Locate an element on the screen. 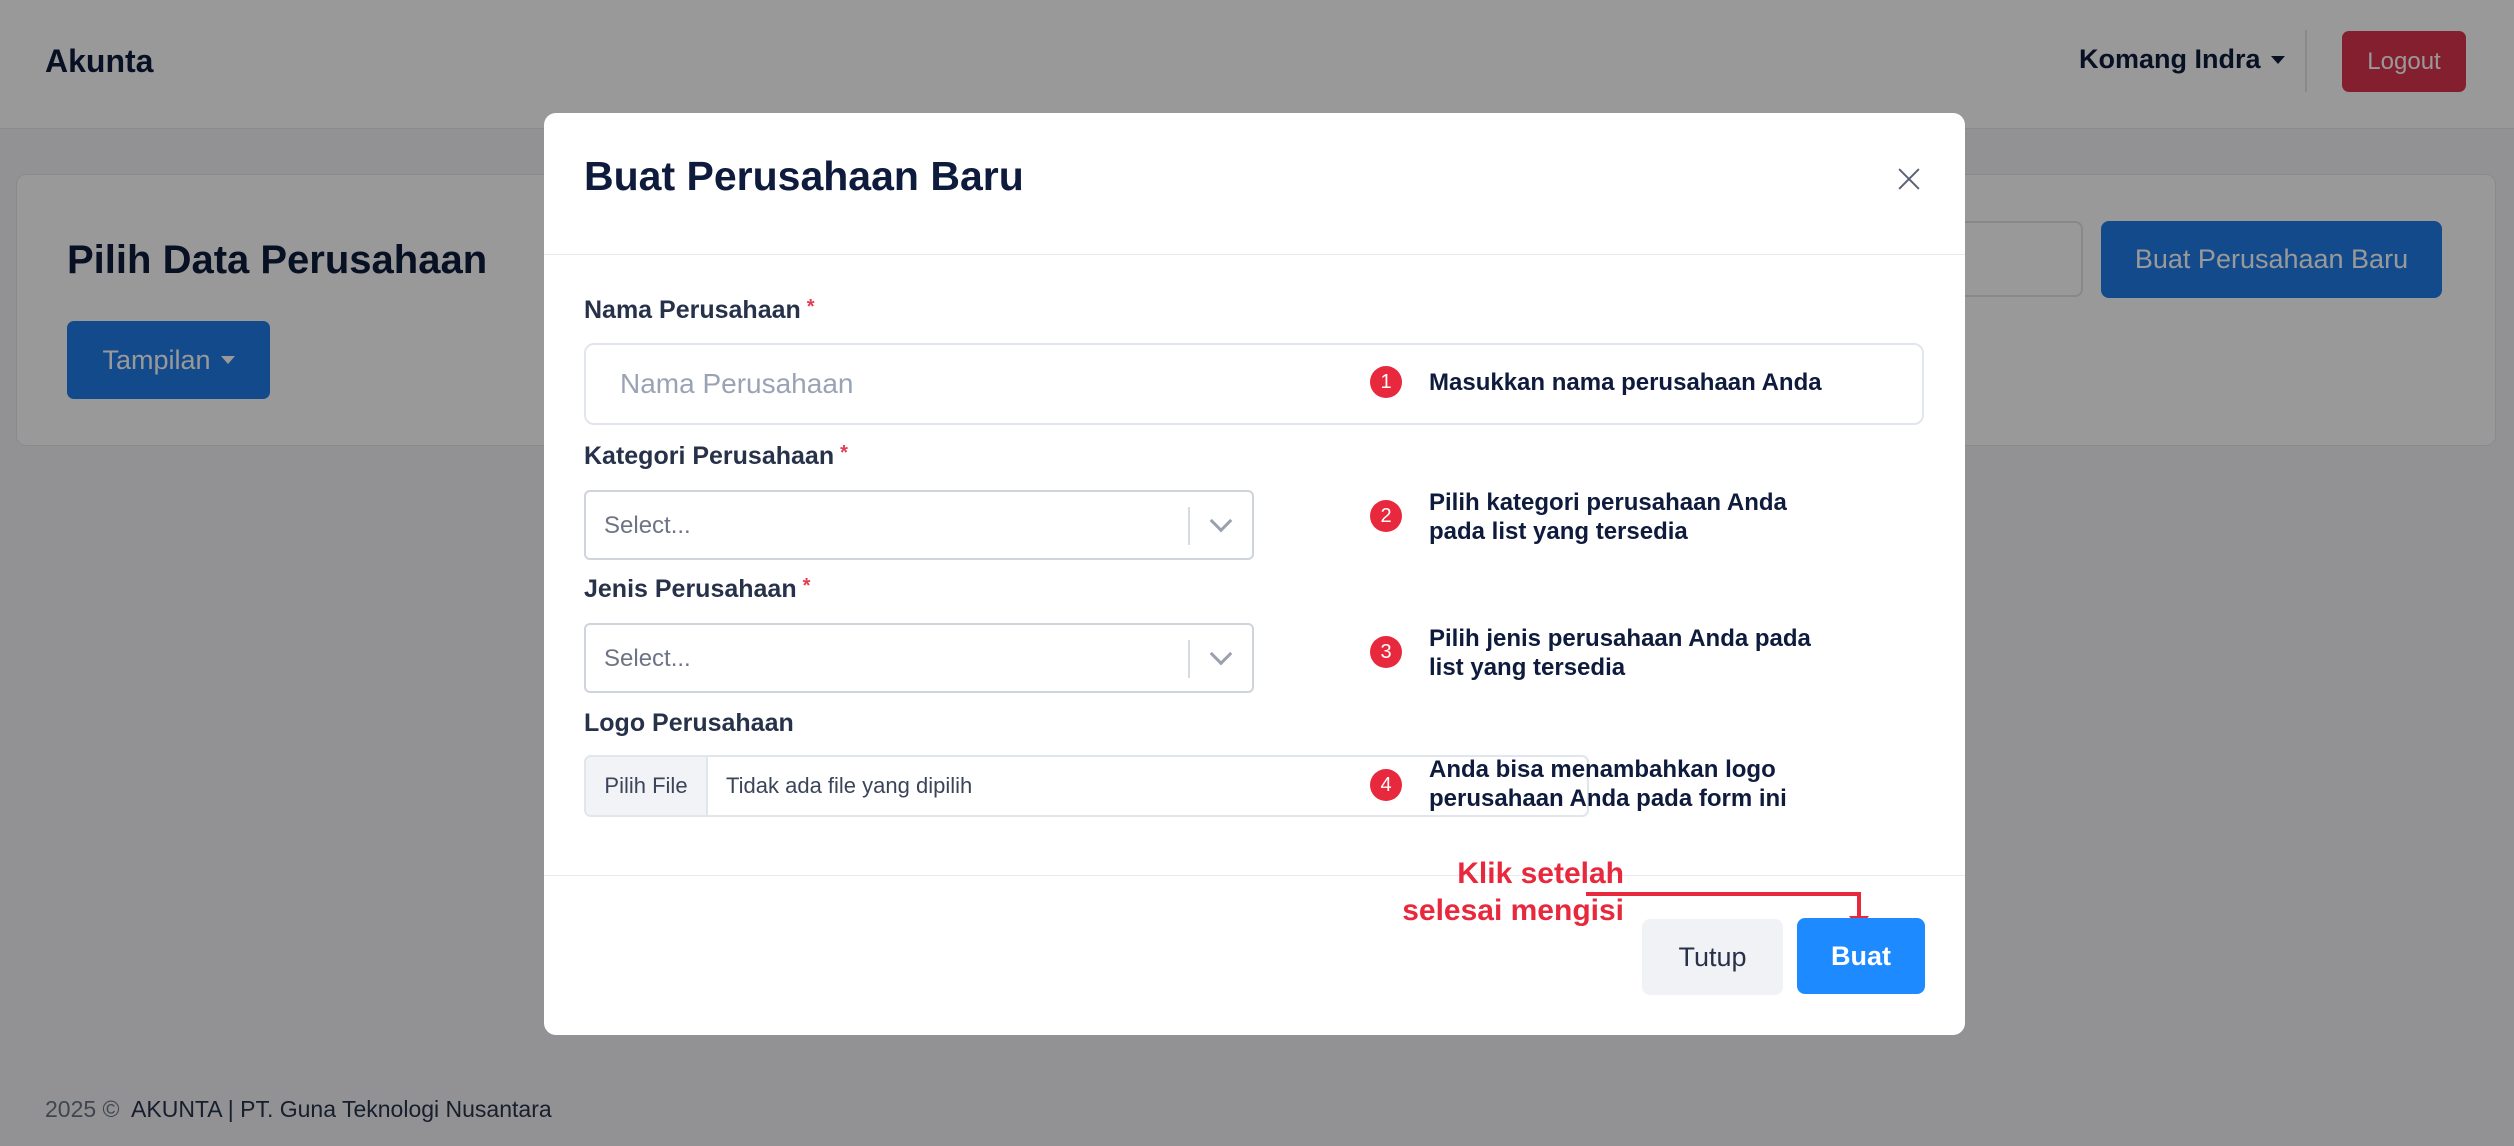  step-note-2-line2: pada list yang tersedia is located at coordinates (1558, 531).